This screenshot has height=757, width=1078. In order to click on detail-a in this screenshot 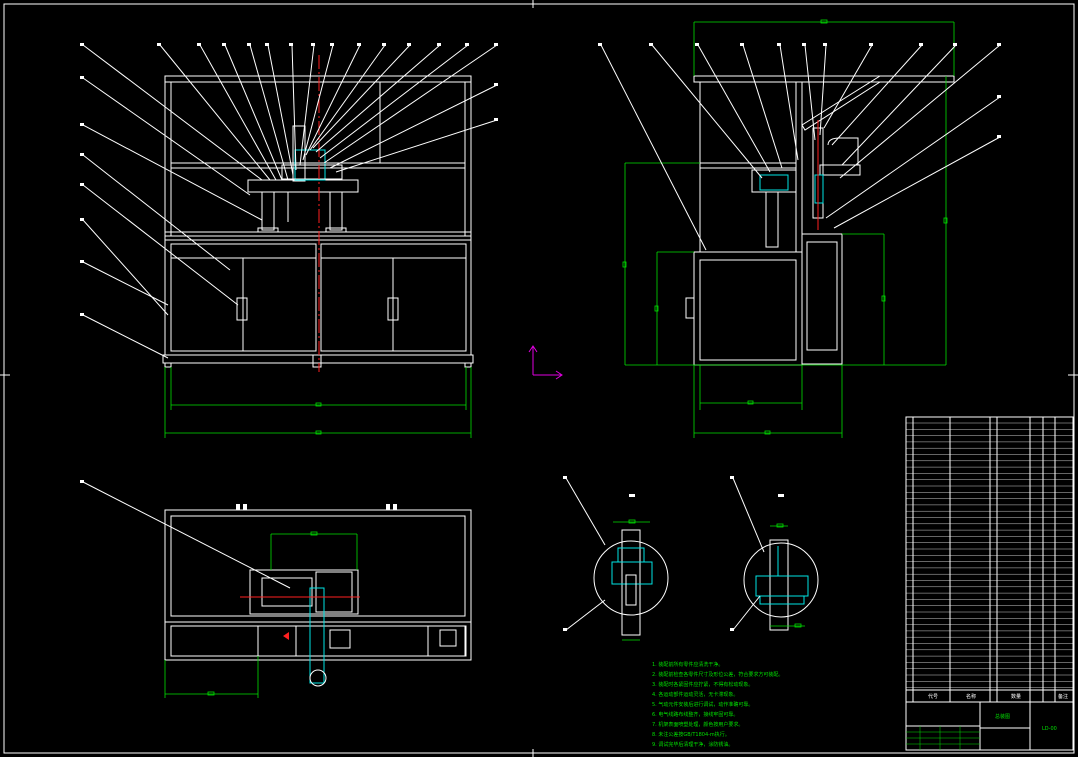, I will do `click(616, 558)`.